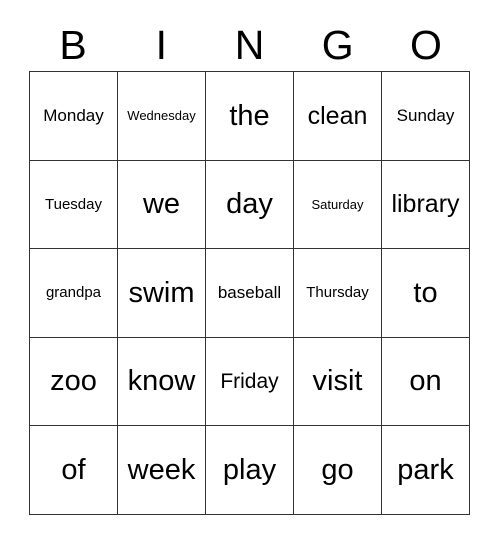 The height and width of the screenshot is (544, 500). Describe the element at coordinates (425, 45) in the screenshot. I see `bingo-header-letter-o: O` at that location.